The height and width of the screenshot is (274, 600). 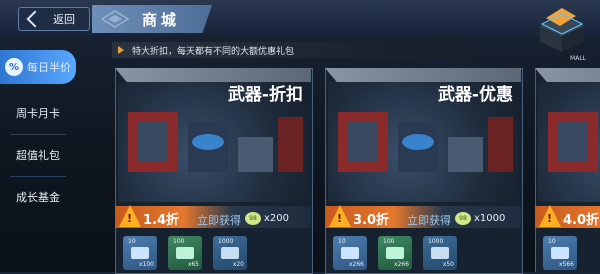 I want to click on mall-button: MALL, so click(x=561, y=34).